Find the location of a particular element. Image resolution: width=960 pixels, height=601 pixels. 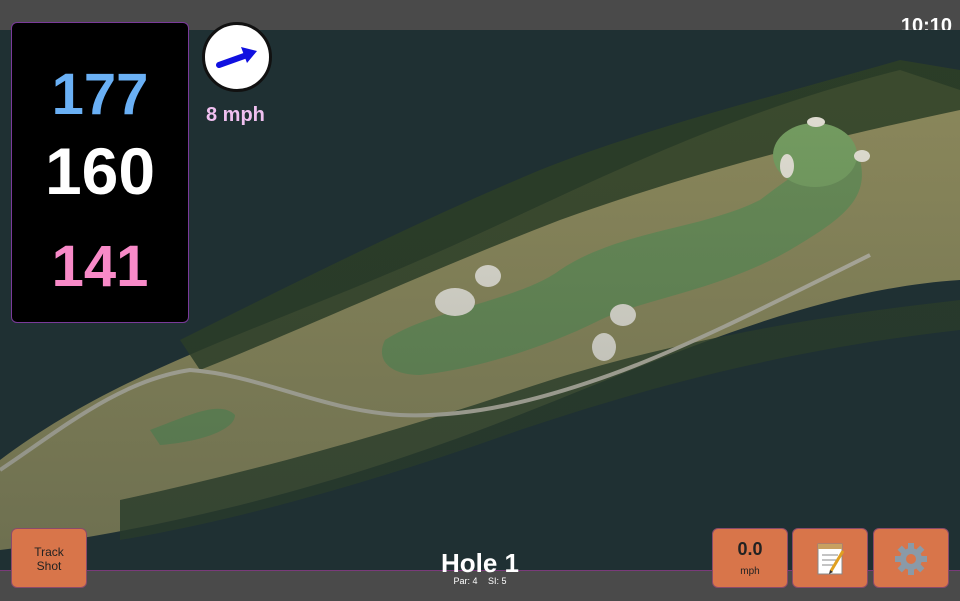

hole-info: Par: 4 SI: 5 is located at coordinates (480, 581).